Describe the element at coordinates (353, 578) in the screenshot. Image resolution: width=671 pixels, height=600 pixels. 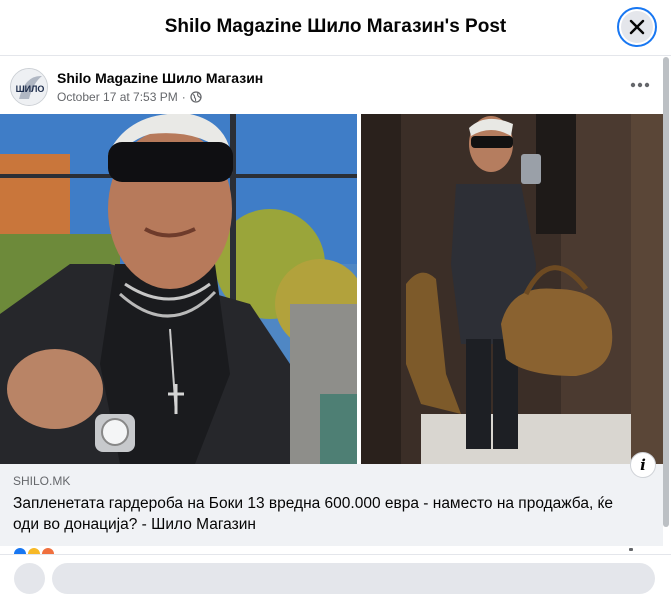
I see `comment-input` at that location.